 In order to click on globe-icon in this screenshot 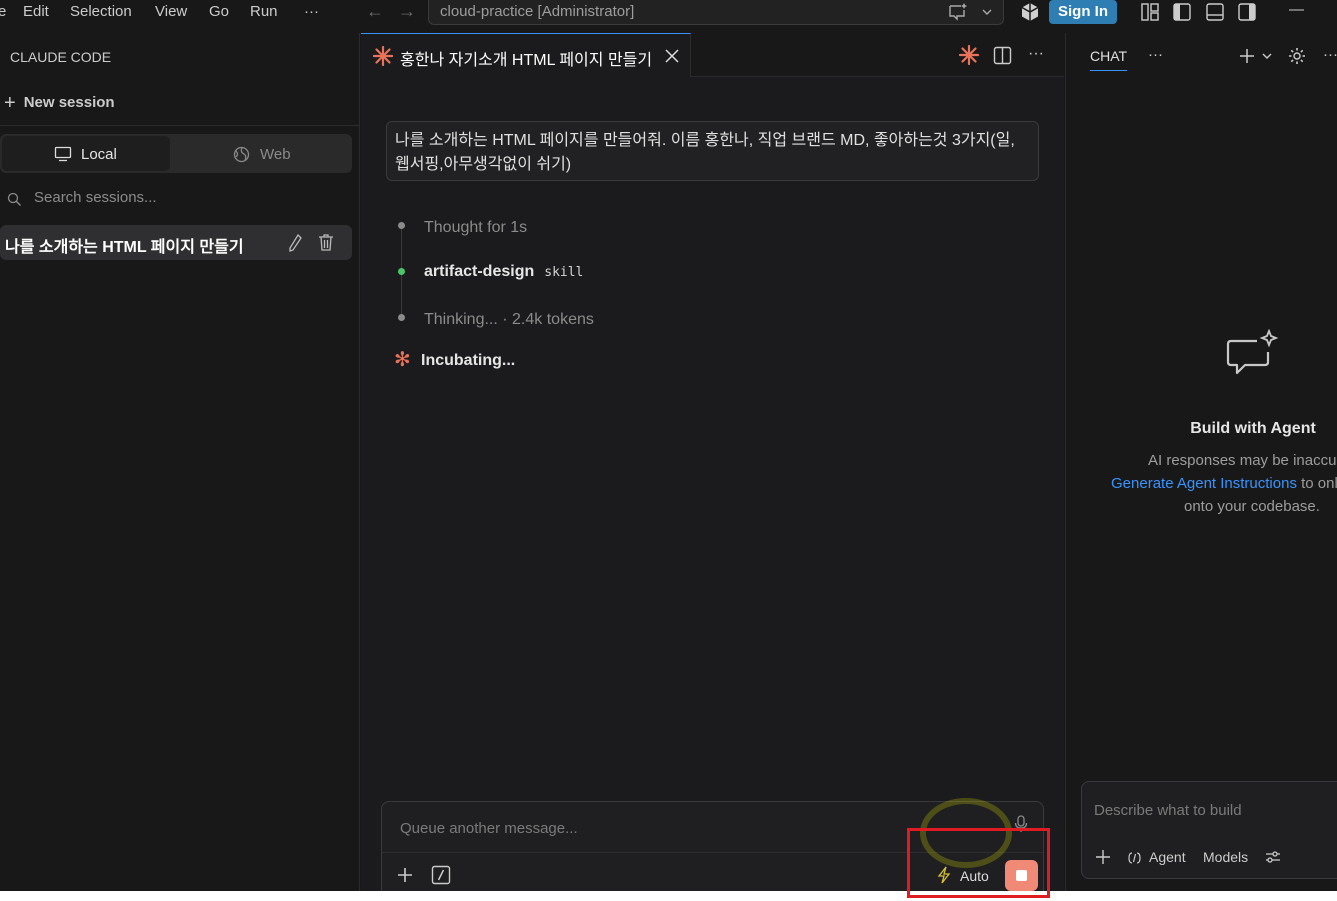, I will do `click(241, 154)`.